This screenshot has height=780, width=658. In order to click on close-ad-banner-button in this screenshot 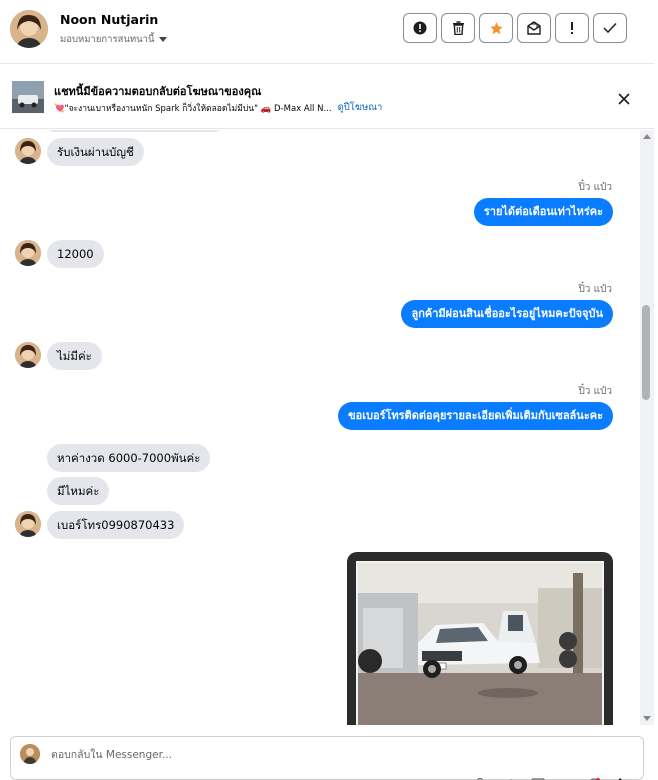, I will do `click(624, 99)`.